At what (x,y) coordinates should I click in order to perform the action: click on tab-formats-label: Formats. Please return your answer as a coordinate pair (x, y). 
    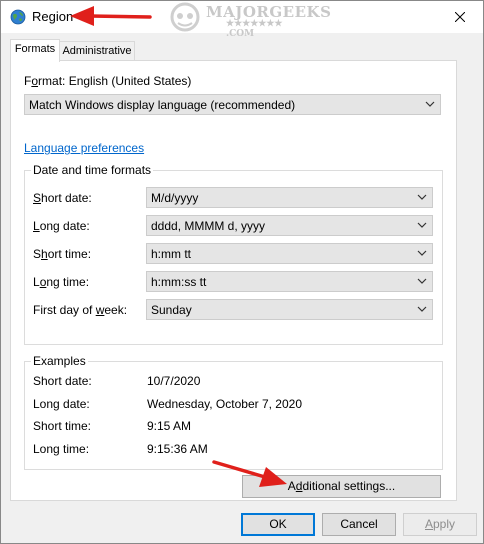
    Looking at the image, I should click on (35, 49).